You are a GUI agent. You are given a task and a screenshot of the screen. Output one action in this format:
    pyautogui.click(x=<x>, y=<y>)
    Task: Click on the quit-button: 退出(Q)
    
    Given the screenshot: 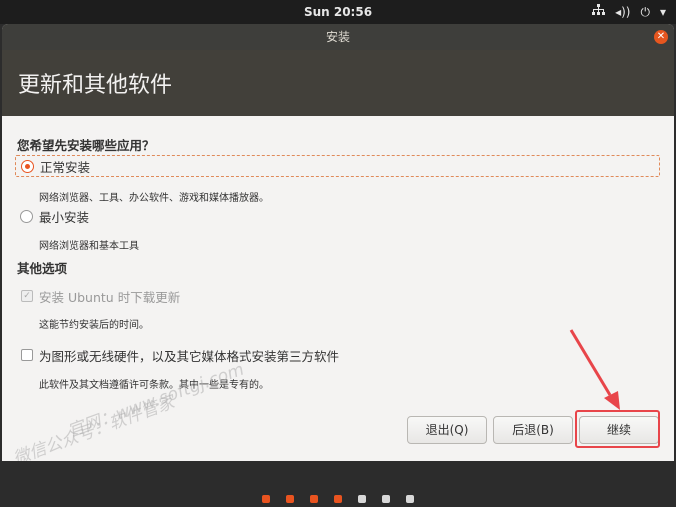 What is the action you would take?
    pyautogui.click(x=447, y=430)
    